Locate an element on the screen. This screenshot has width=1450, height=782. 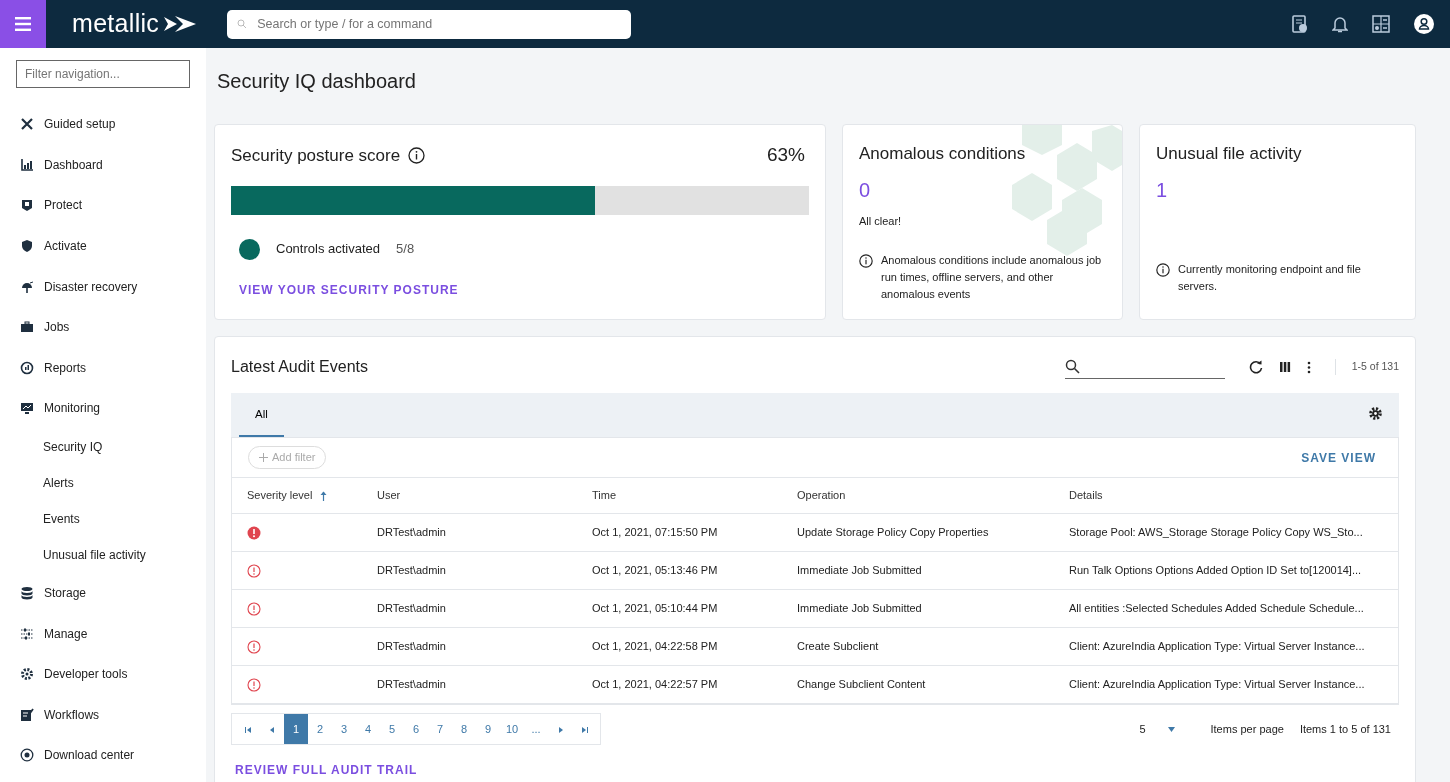
nav-item: Reports is located at coordinates (103, 368).